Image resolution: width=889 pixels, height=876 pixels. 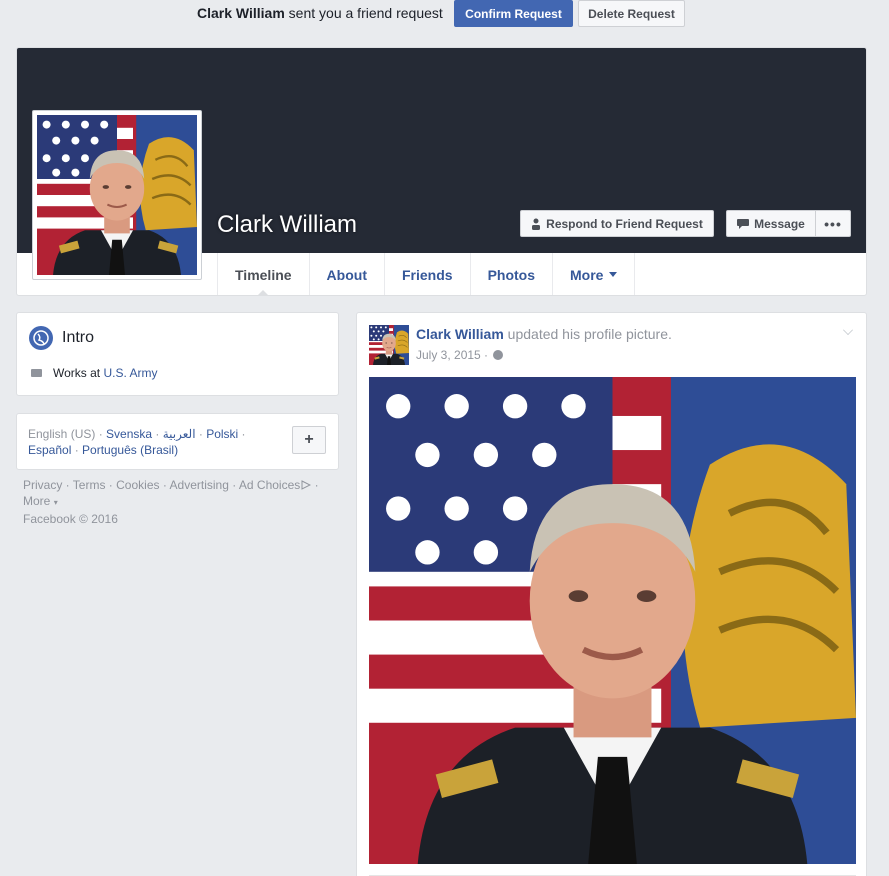 I want to click on request-sender: Clark William, so click(x=241, y=13).